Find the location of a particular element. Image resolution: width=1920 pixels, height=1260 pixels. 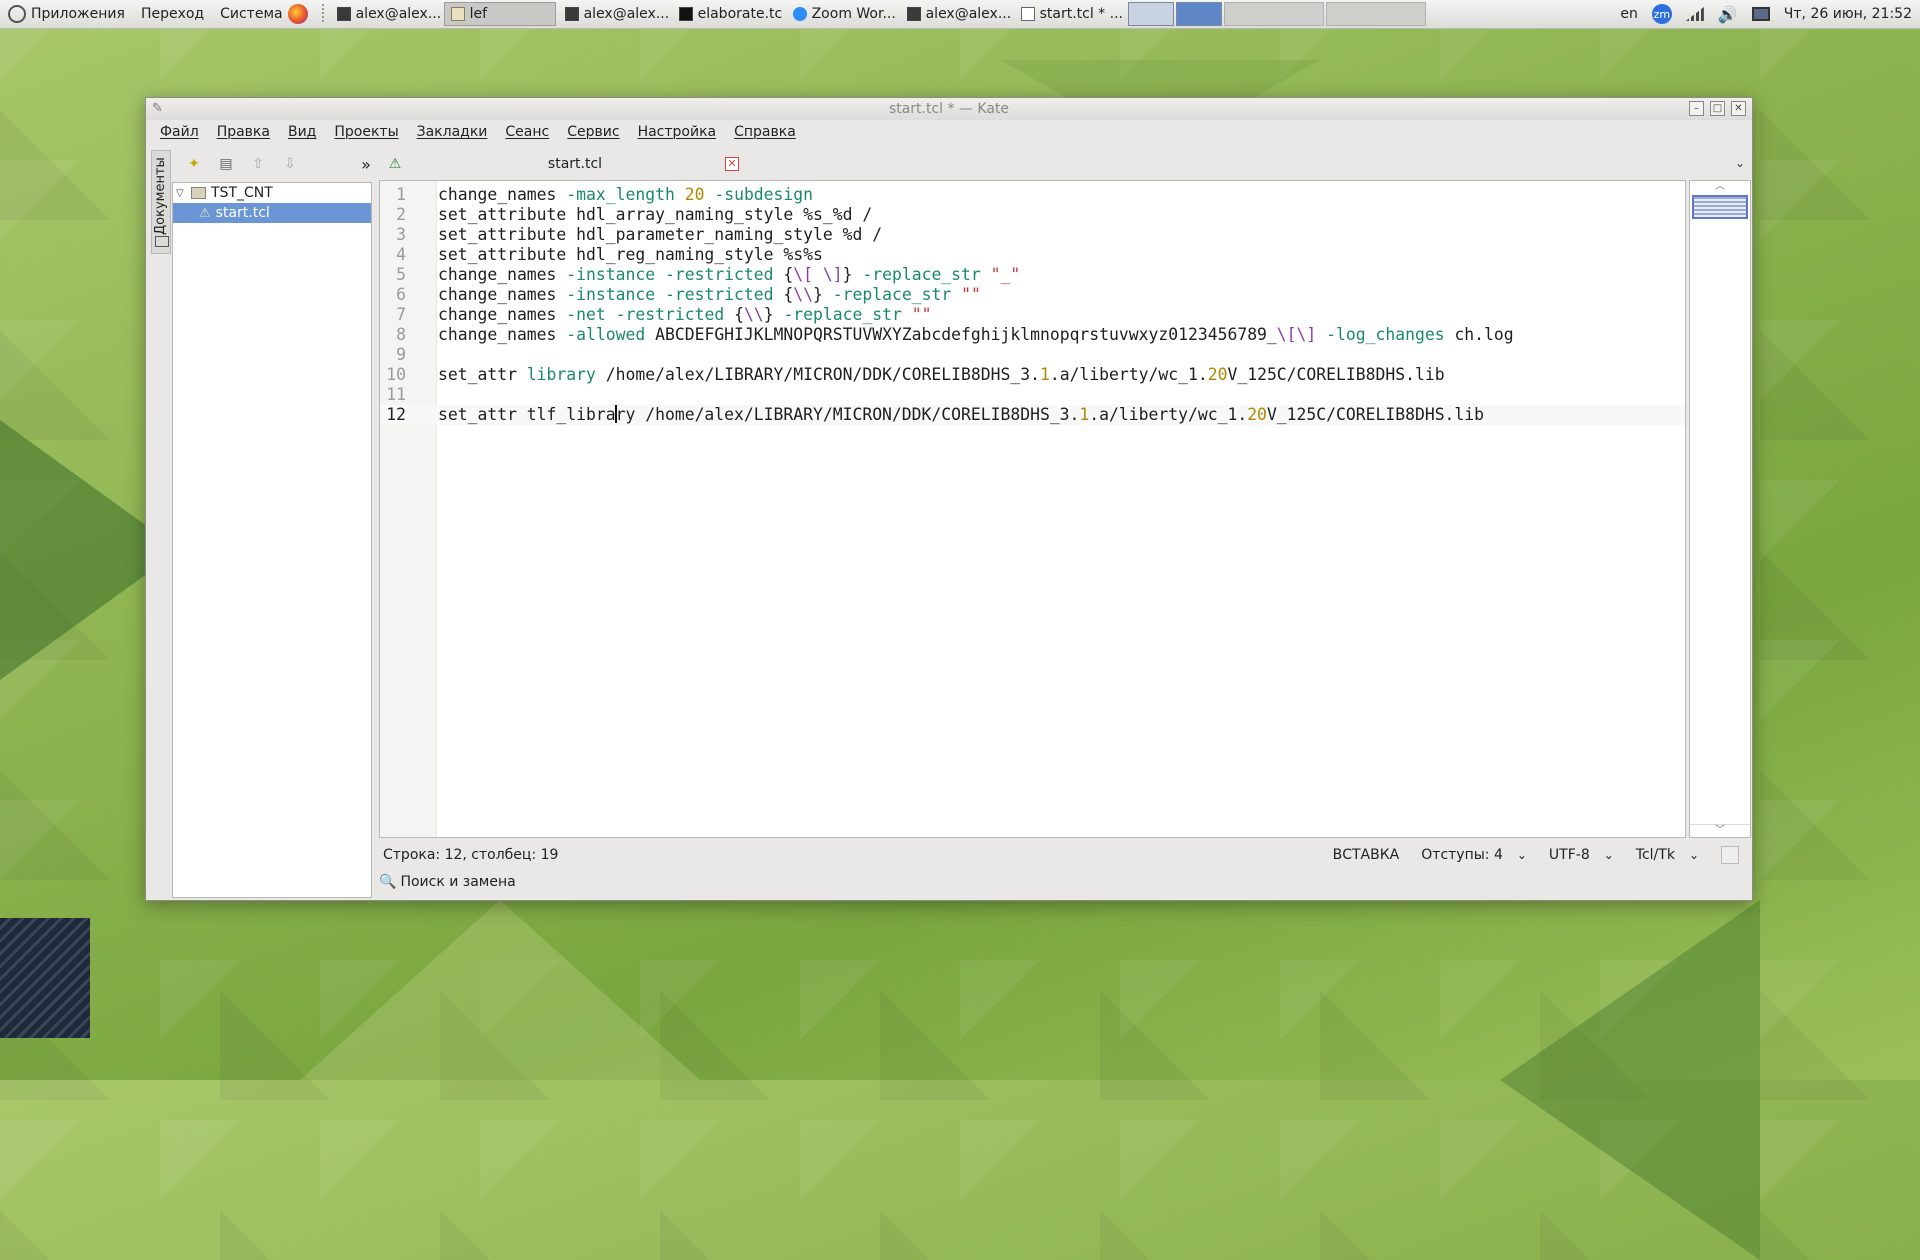

minimap-viewport is located at coordinates (1720, 207).